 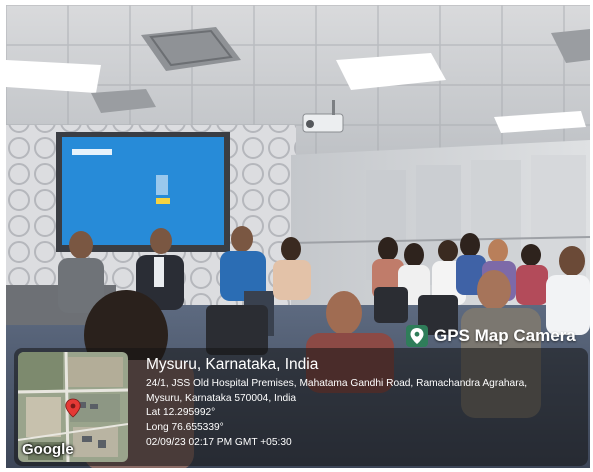 I want to click on gps-map-camera-badge: GPS Map Camera, so click(x=491, y=336).